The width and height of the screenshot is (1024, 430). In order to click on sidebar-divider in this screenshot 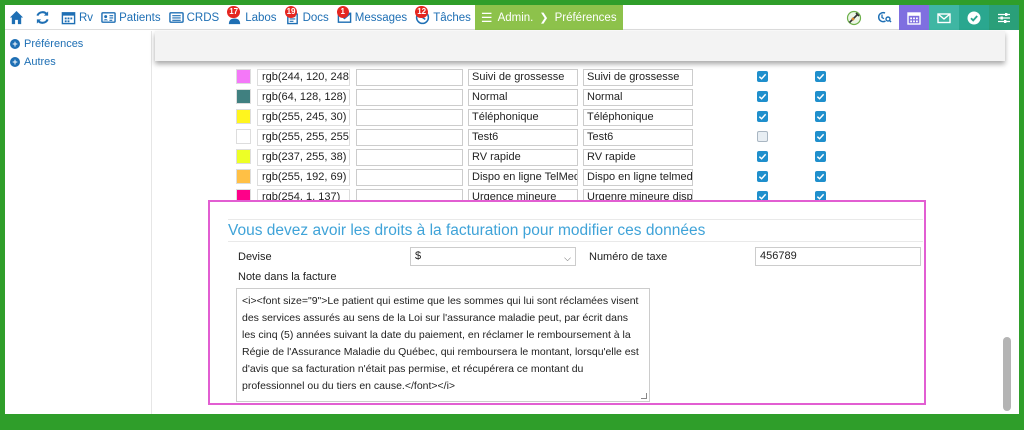, I will do `click(151, 222)`.